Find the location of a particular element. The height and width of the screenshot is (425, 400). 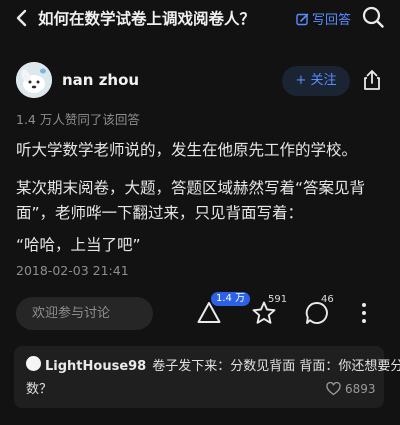

back-arrow-icon is located at coordinates (22, 18).